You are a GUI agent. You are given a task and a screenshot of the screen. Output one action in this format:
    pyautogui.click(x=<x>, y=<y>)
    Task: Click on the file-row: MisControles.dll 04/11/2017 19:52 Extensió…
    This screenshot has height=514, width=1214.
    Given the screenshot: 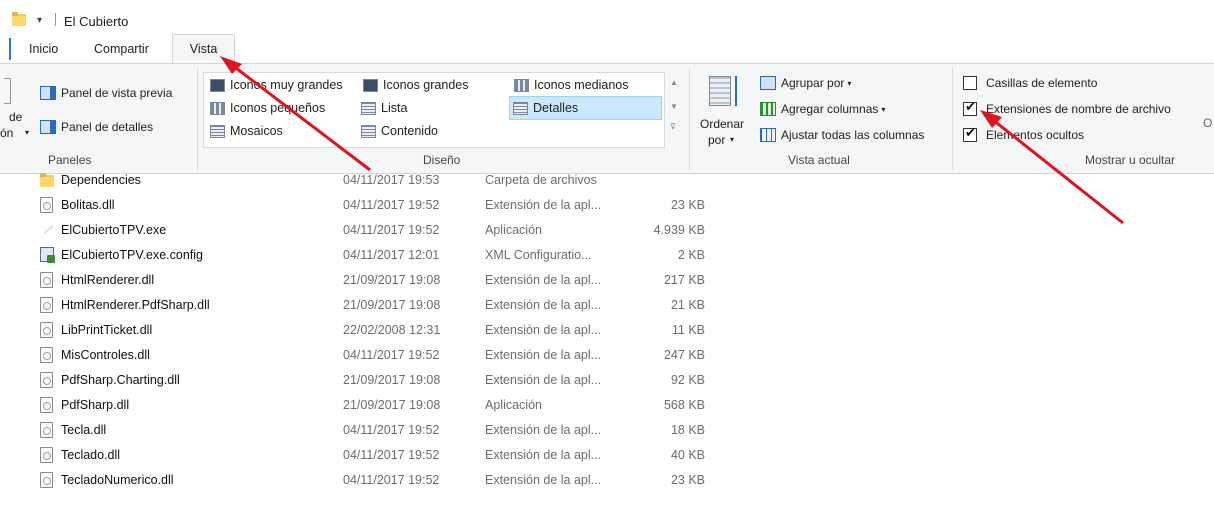 What is the action you would take?
    pyautogui.click(x=360, y=355)
    